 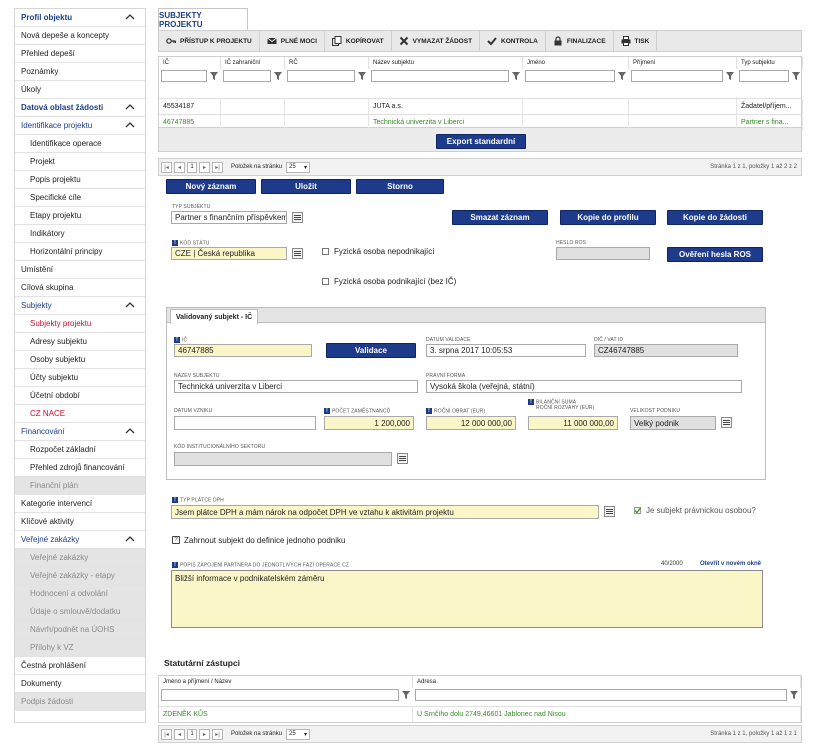 What do you see at coordinates (513, 41) in the screenshot?
I see `toolbar-button: KONTROLA` at bounding box center [513, 41].